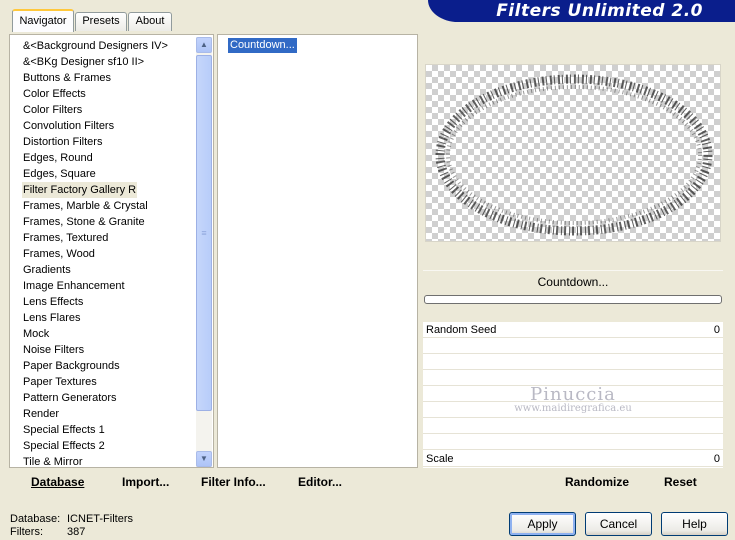 The width and height of the screenshot is (735, 540). Describe the element at coordinates (150, 21) in the screenshot. I see `tab-about: About` at that location.